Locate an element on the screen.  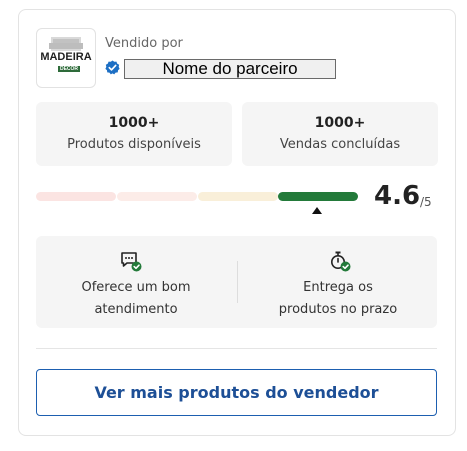
feature-good-service: Oferece um bom atendimento is located at coordinates (136, 282).